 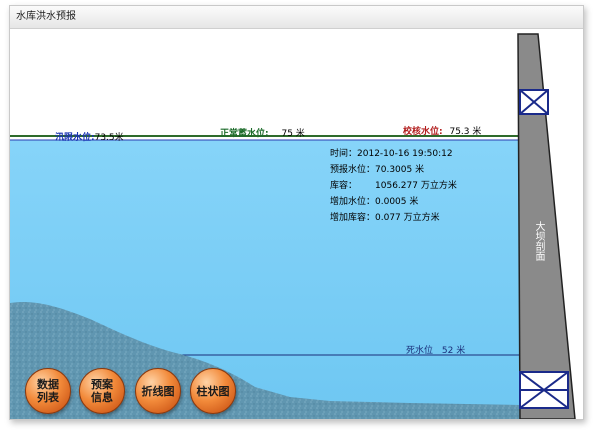 What do you see at coordinates (435, 349) in the screenshot?
I see `dead-water-level: 死水位 52 米` at bounding box center [435, 349].